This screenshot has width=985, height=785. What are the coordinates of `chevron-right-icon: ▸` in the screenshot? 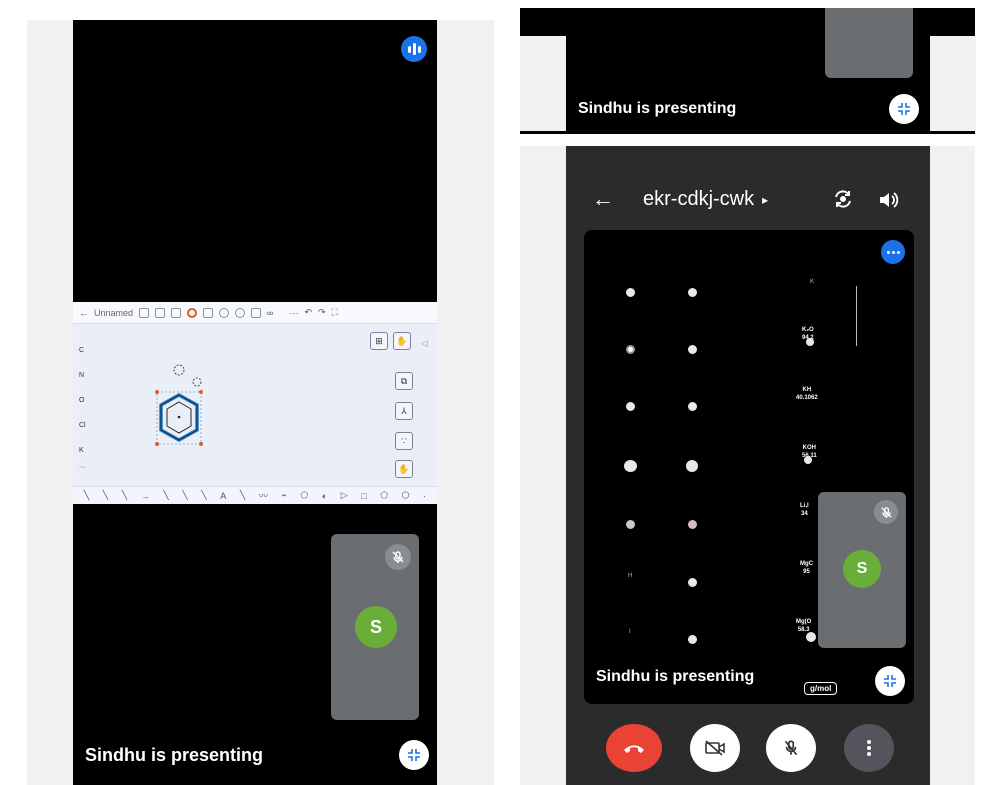 It's located at (765, 199).